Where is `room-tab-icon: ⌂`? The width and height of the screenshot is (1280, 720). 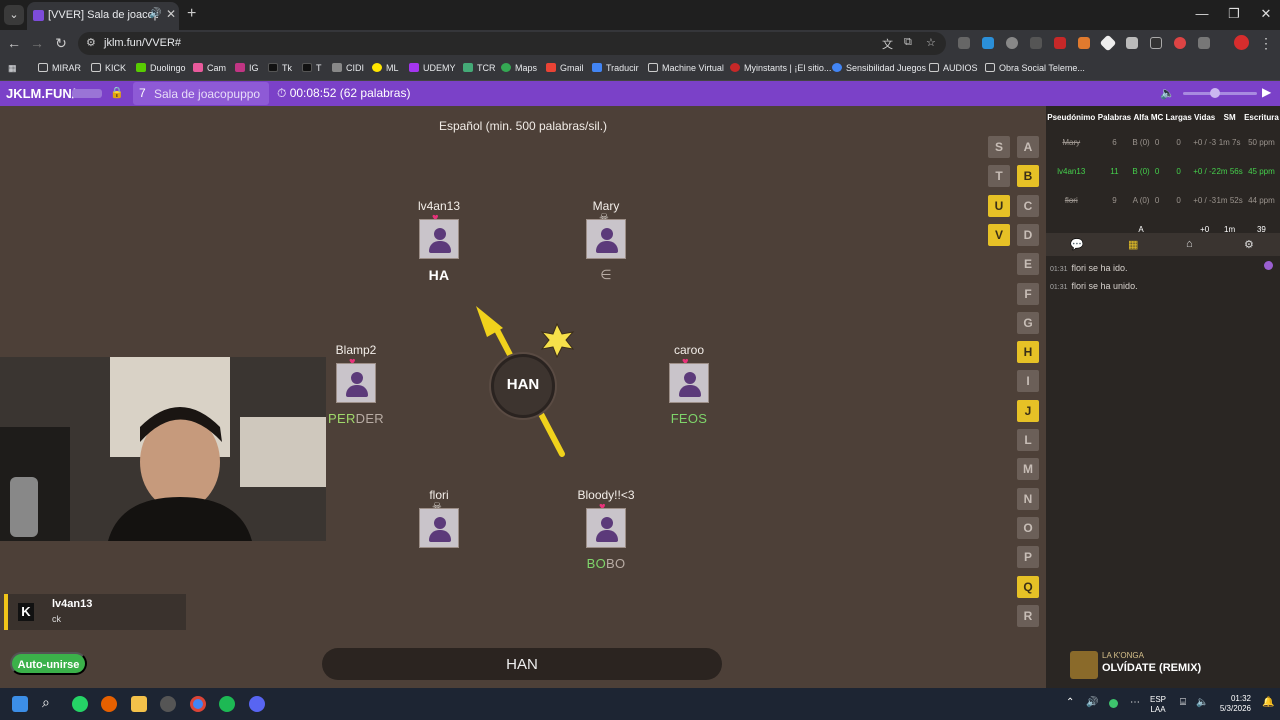 room-tab-icon: ⌂ is located at coordinates (1189, 244).